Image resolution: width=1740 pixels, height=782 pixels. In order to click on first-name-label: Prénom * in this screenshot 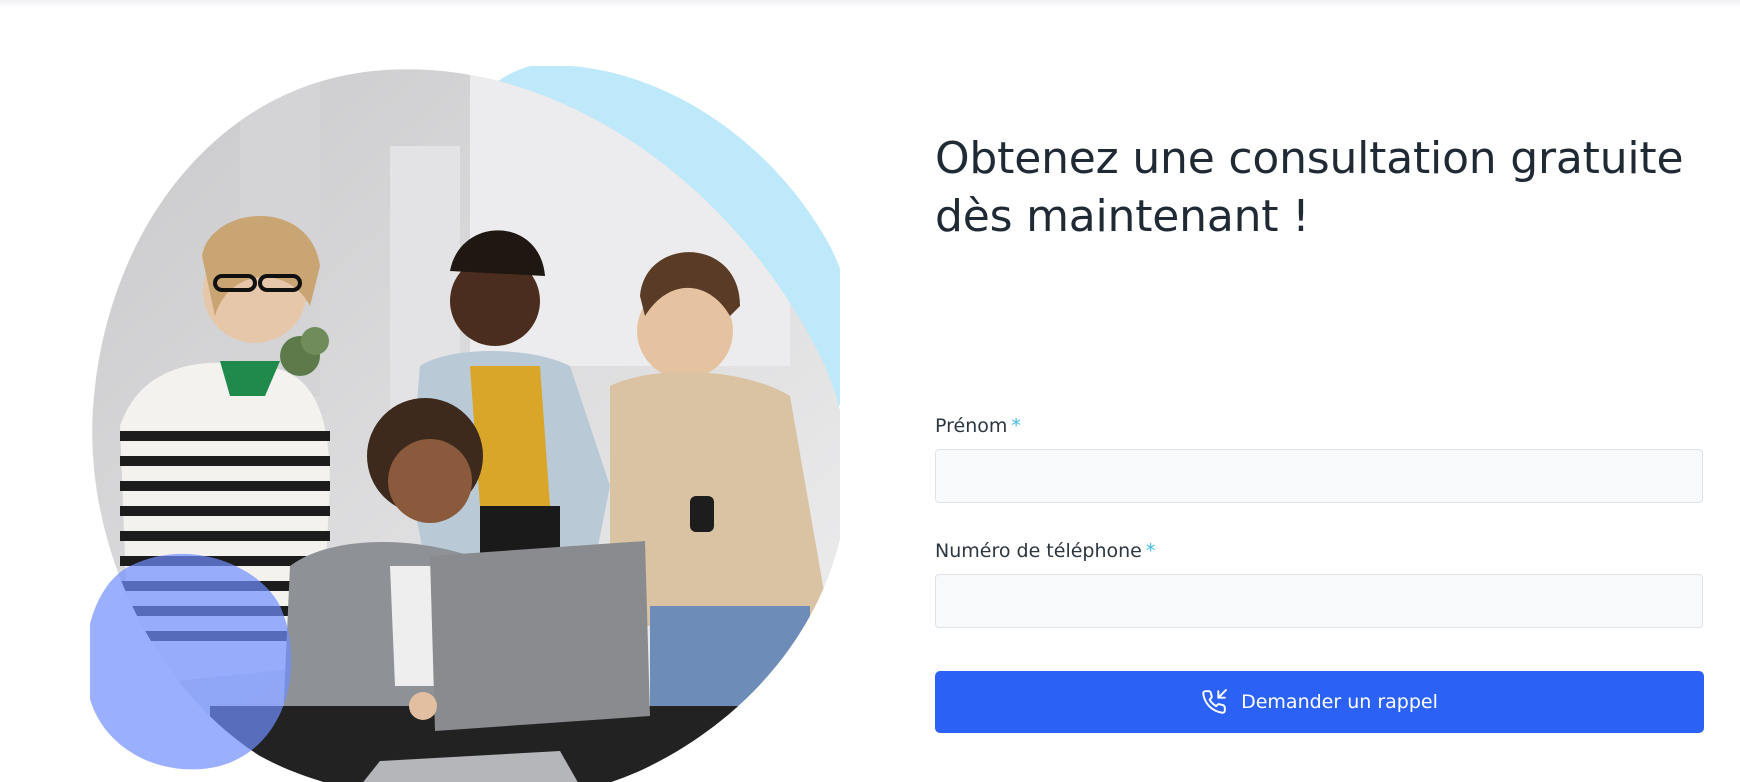, I will do `click(1320, 426)`.